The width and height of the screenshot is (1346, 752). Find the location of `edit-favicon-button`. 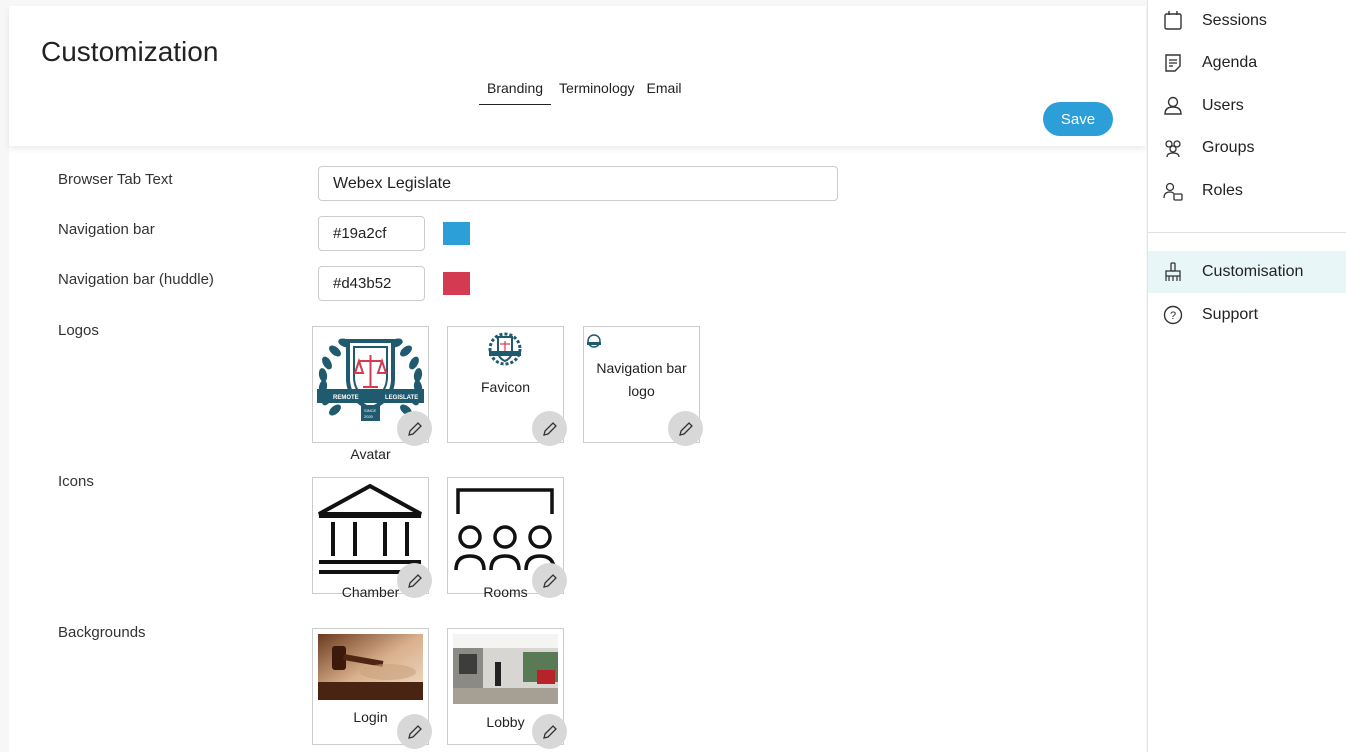

edit-favicon-button is located at coordinates (549, 428).